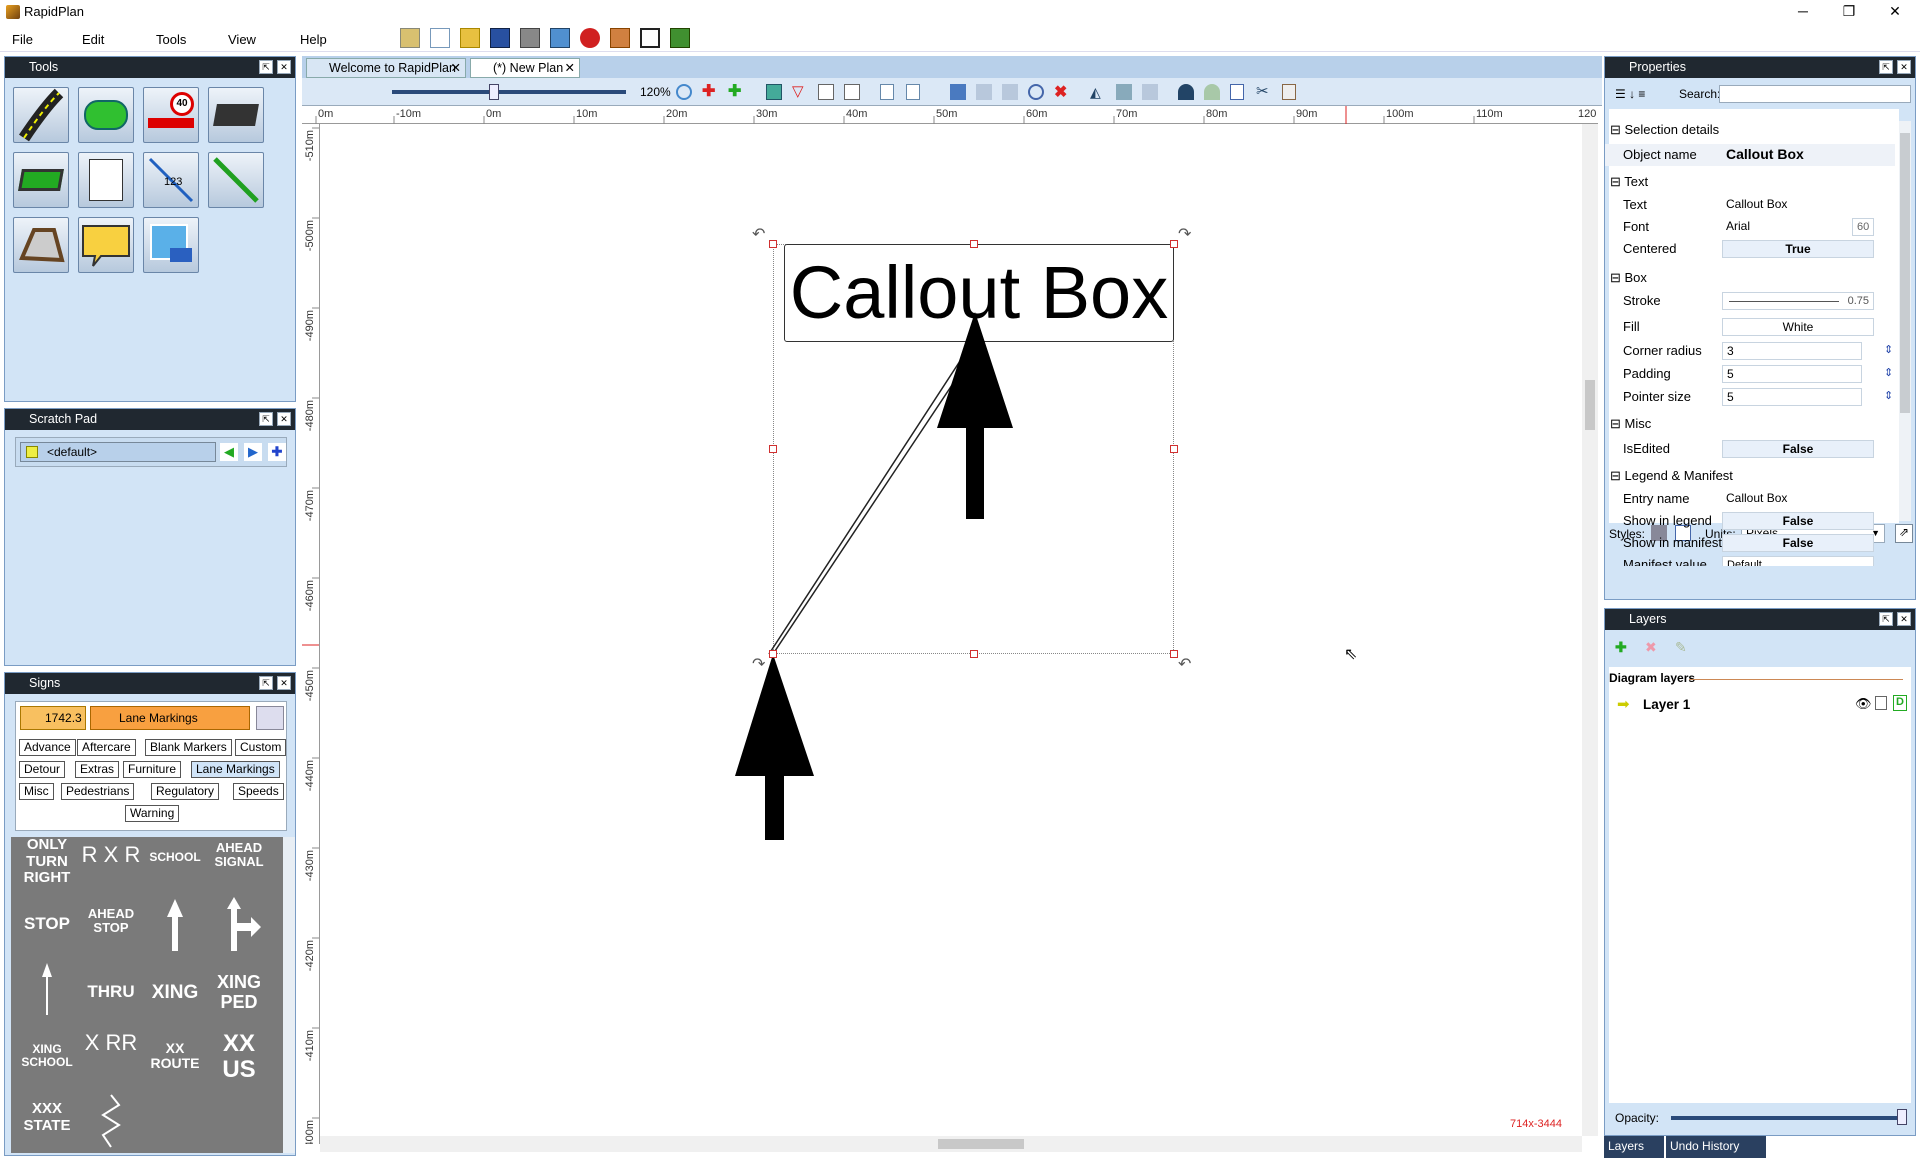 The height and width of the screenshot is (1160, 1920). What do you see at coordinates (1803, 12) in the screenshot?
I see `minimize-button: ─` at bounding box center [1803, 12].